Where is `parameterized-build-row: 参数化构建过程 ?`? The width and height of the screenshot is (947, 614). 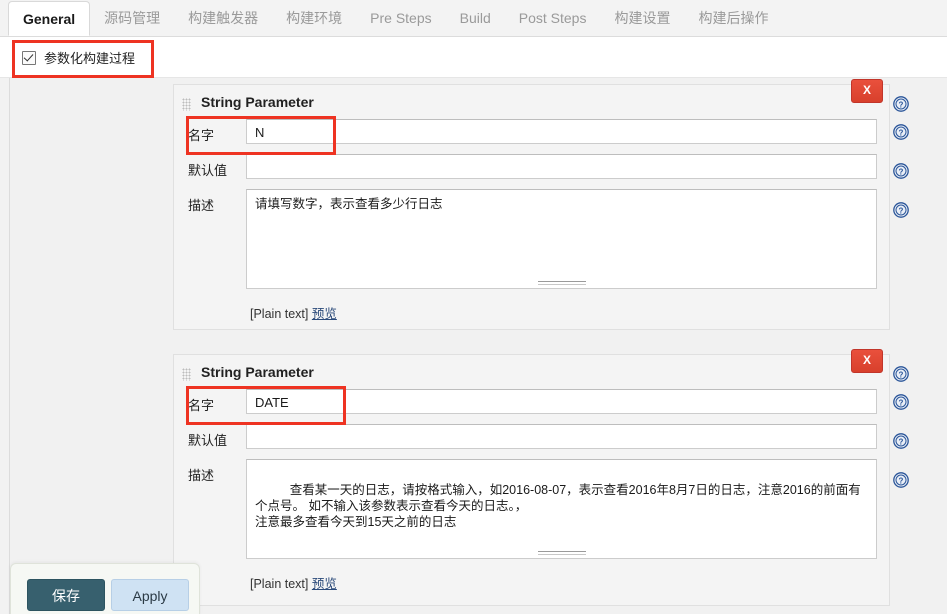
parameterized-build-row: 参数化构建过程 ? is located at coordinates (473, 69).